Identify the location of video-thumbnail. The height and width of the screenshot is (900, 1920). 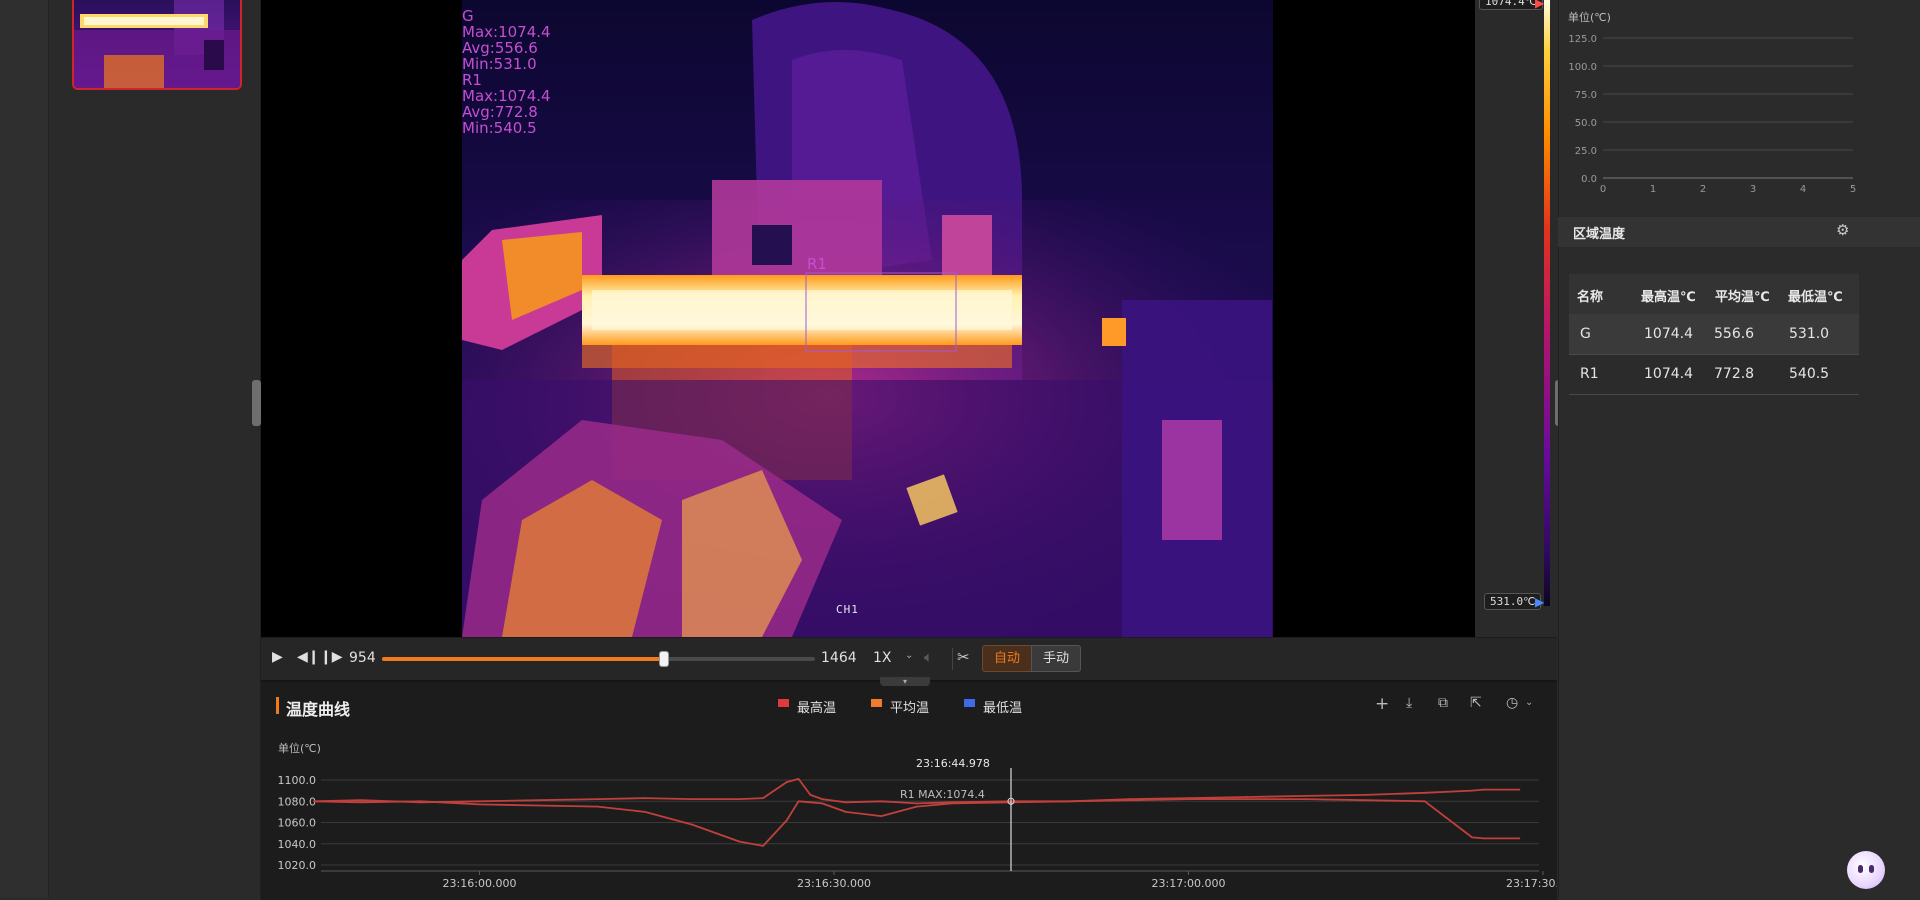
(157, 45).